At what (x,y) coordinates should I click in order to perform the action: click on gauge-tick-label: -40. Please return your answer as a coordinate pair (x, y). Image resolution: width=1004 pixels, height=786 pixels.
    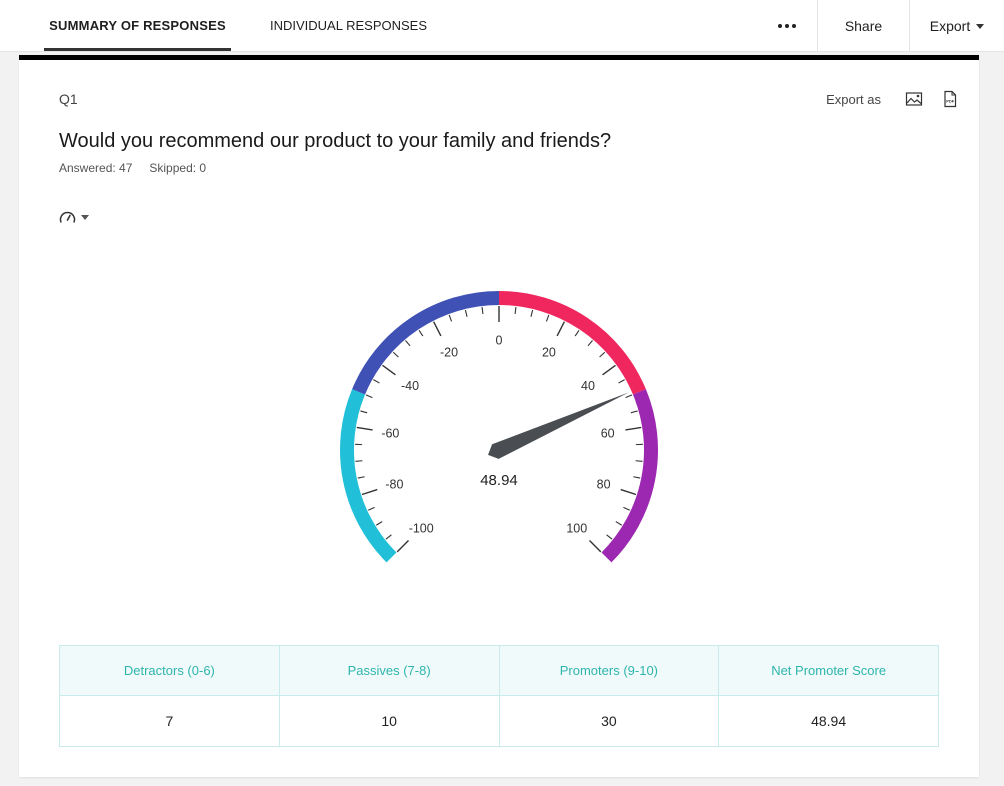
    Looking at the image, I should click on (410, 386).